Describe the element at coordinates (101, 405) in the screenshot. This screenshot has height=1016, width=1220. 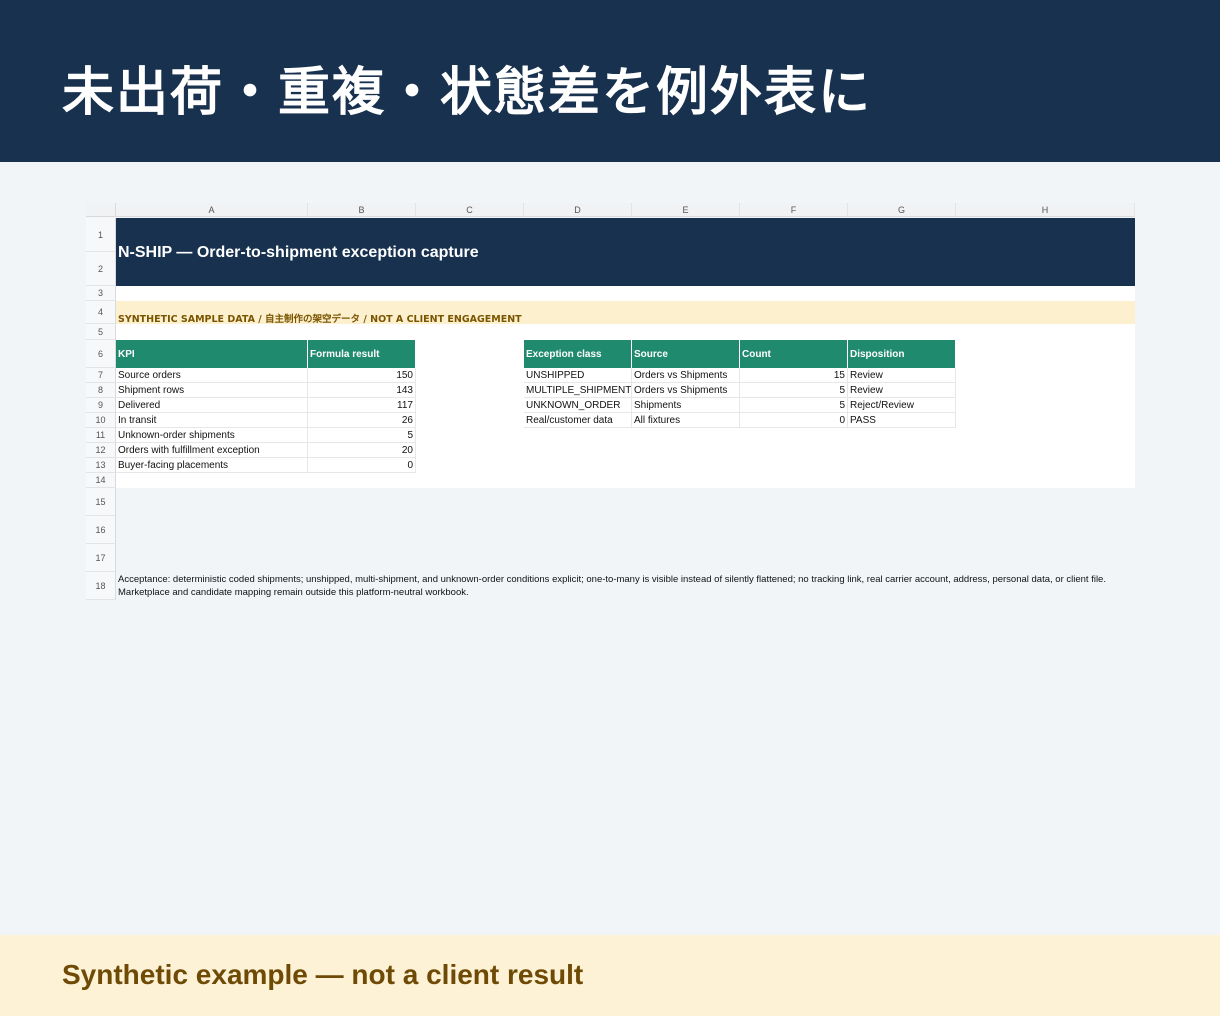
I see `row-header: 9` at that location.